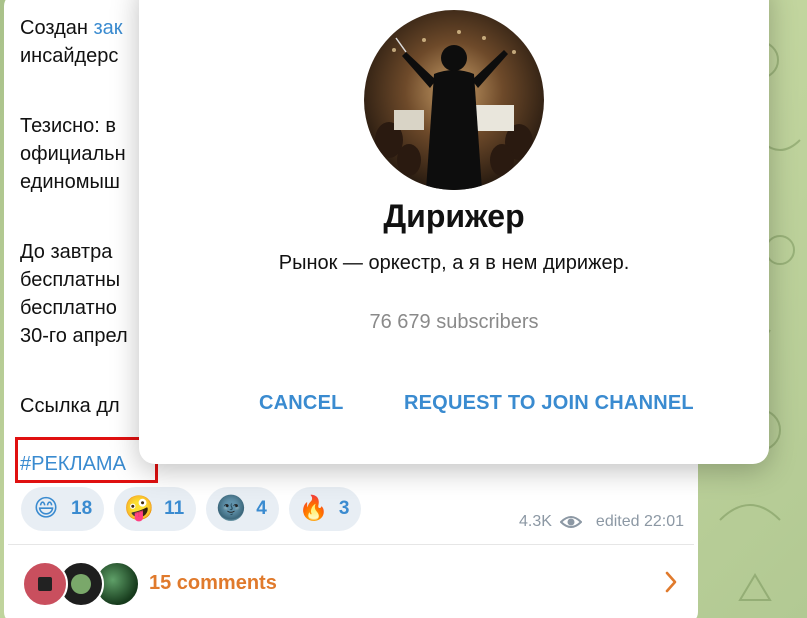 This screenshot has width=807, height=618. What do you see at coordinates (344, 508) in the screenshot?
I see `reaction-count: 3` at bounding box center [344, 508].